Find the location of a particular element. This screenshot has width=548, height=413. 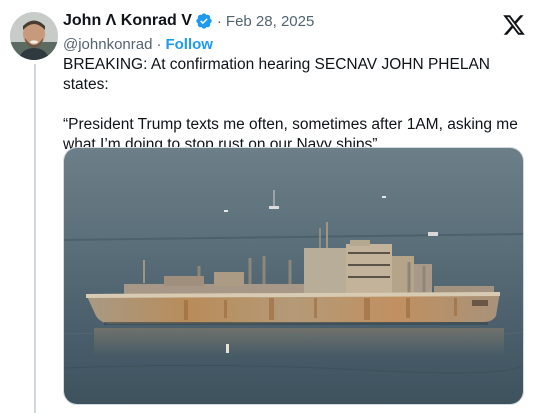

tweet-date: Feb 28, 2025 is located at coordinates (270, 21).